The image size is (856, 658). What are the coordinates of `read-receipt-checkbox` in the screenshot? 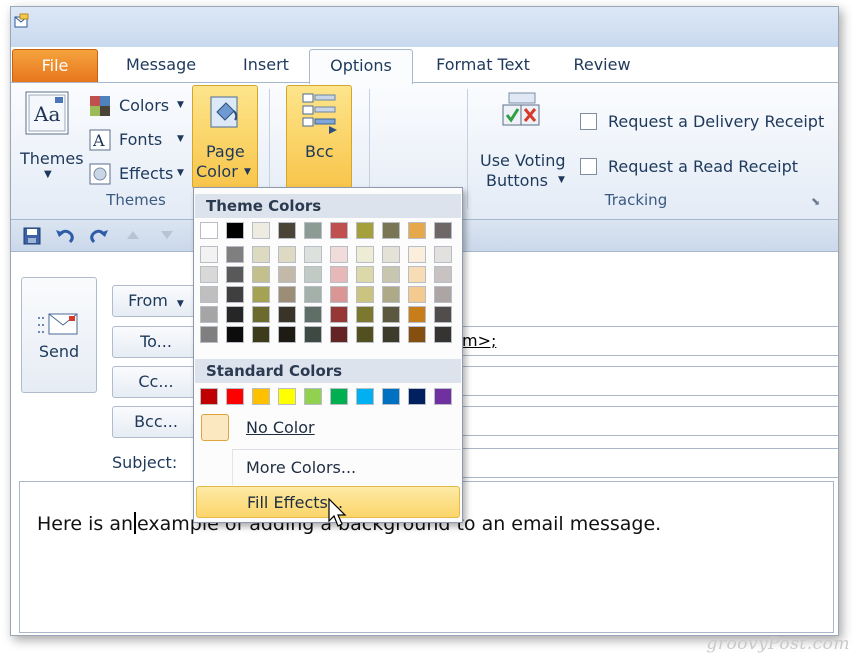 It's located at (588, 166).